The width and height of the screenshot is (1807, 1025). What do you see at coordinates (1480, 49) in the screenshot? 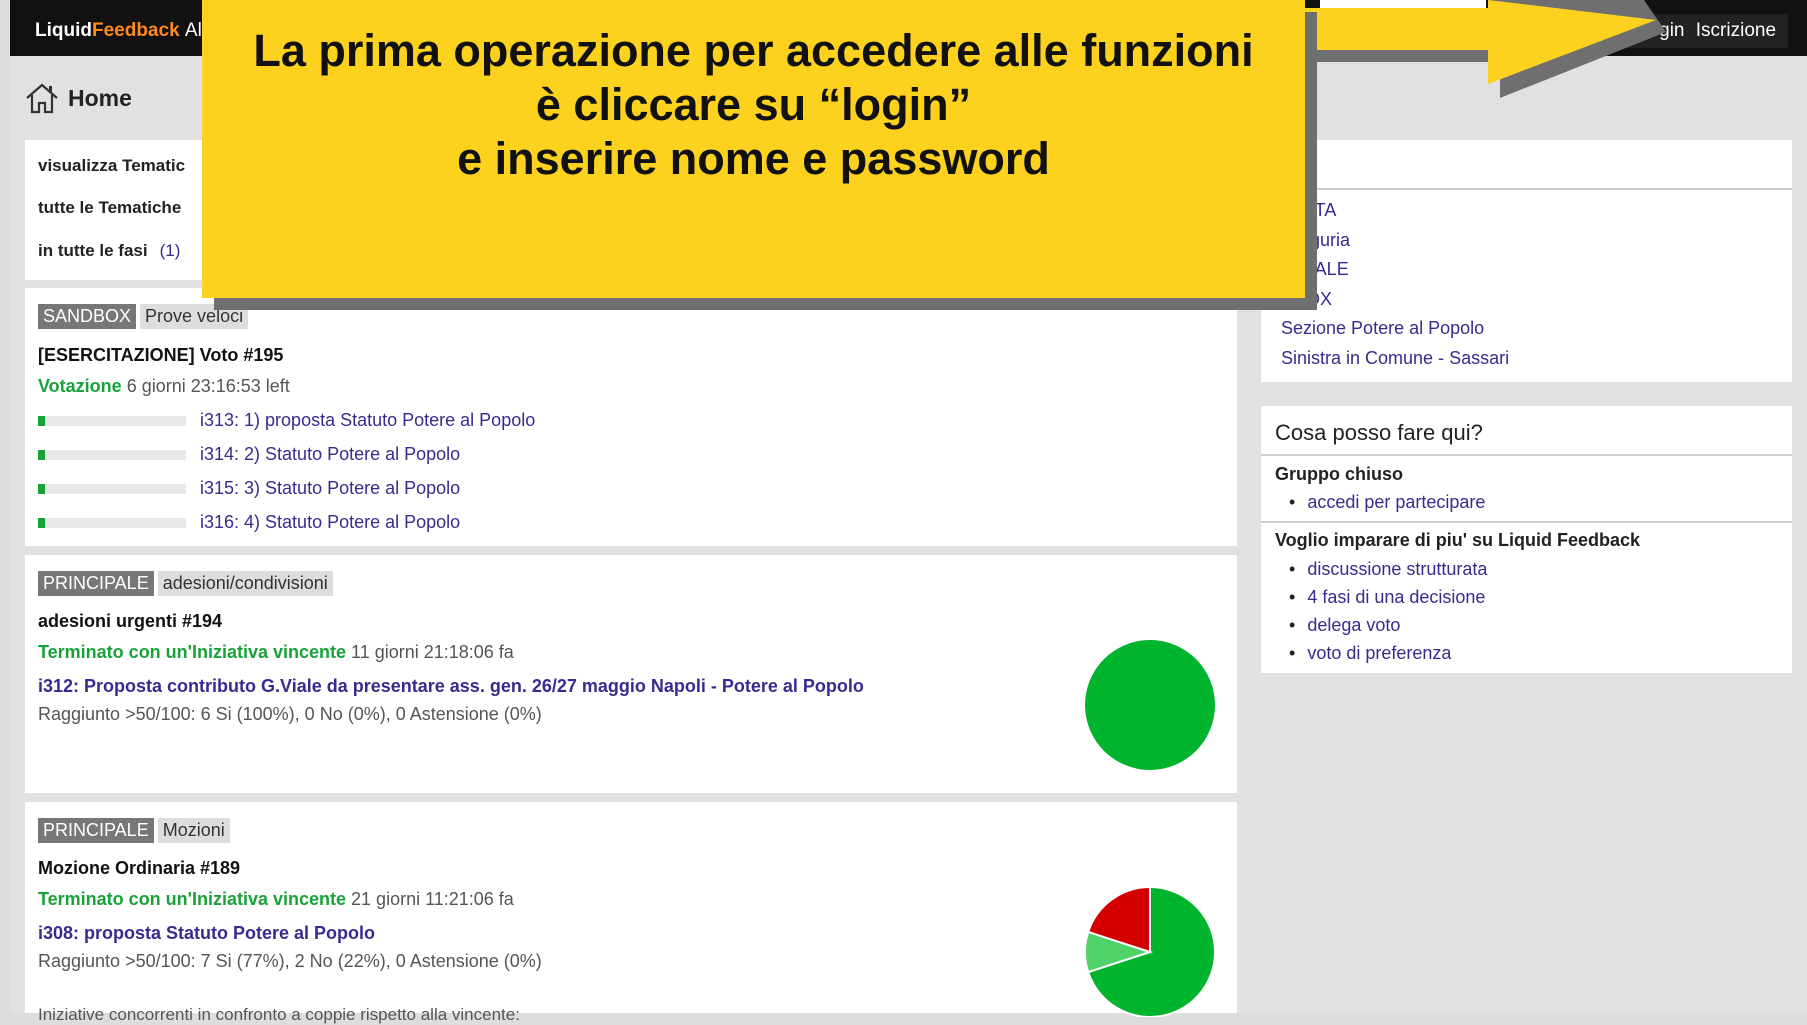
I see `arrow-icon` at bounding box center [1480, 49].